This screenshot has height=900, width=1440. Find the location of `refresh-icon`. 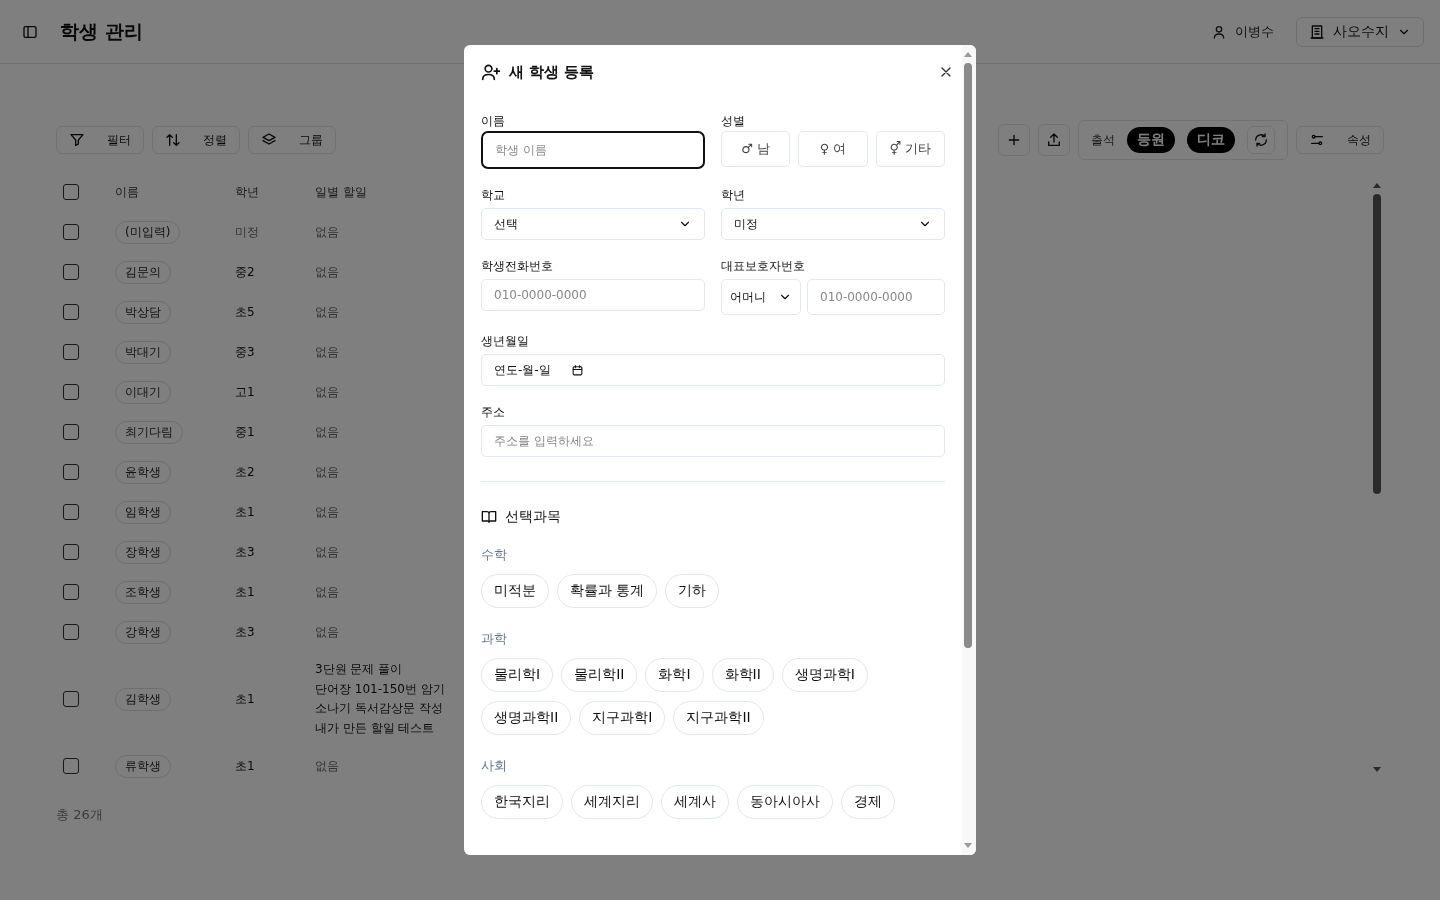

refresh-icon is located at coordinates (1261, 140).